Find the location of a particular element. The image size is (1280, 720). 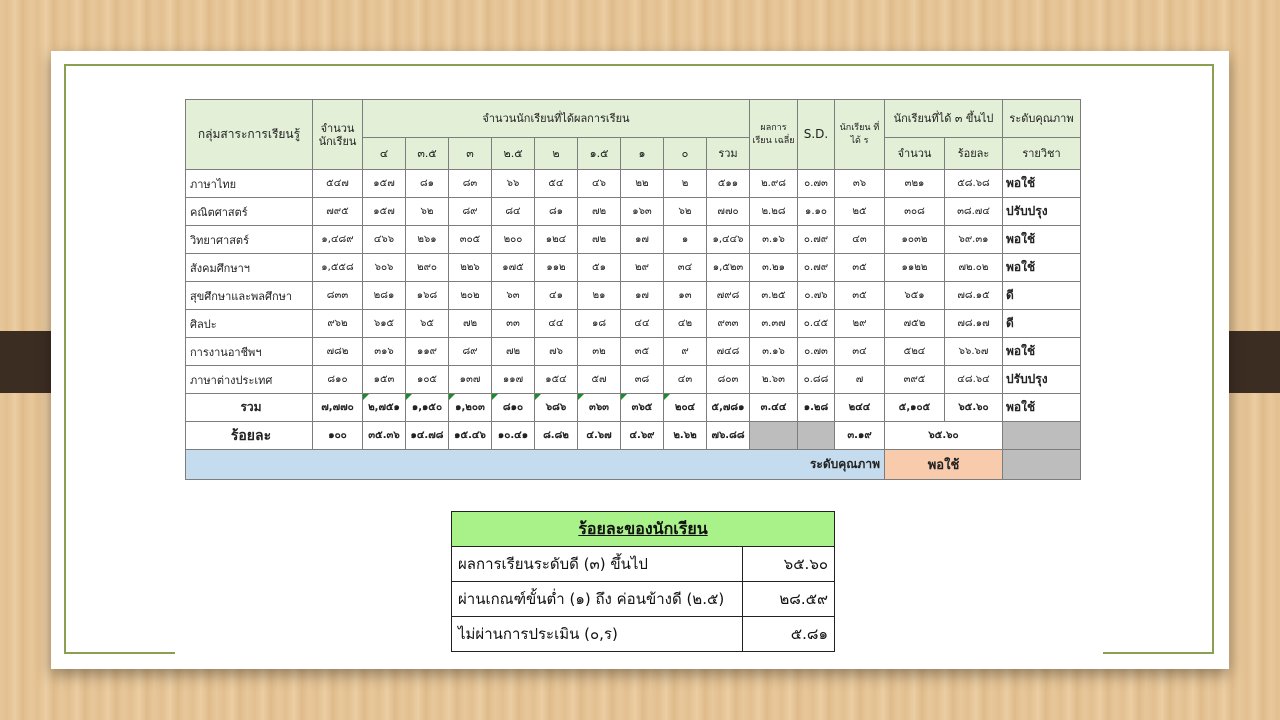

total-three-up-percent: ๖๕.๖๐ is located at coordinates (973, 407).